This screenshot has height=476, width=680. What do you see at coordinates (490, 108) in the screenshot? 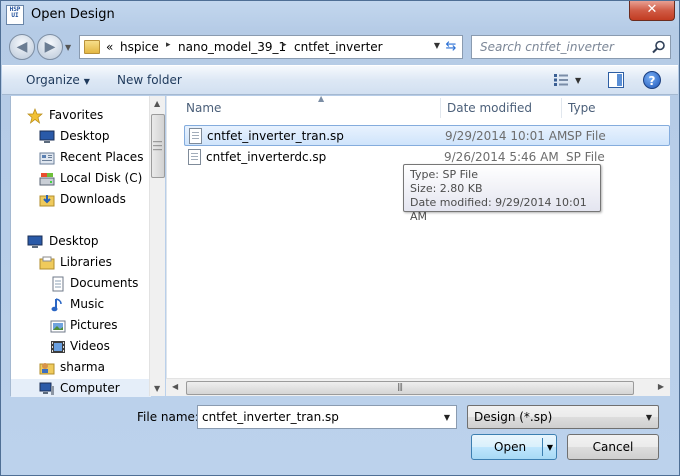
I see `column-label: Date modified` at bounding box center [490, 108].